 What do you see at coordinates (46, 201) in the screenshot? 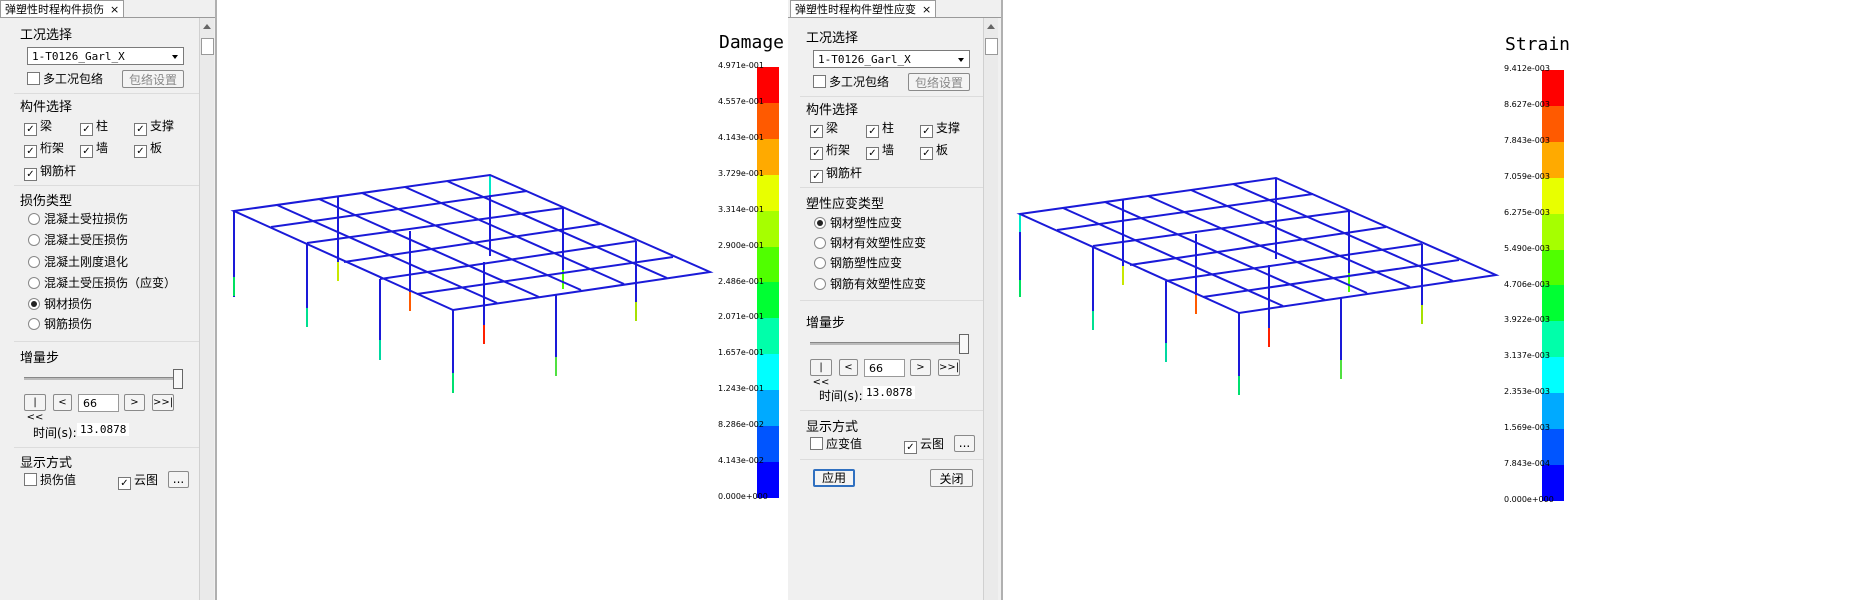
I see `damage-type-section-title: 损伤类型` at bounding box center [46, 201].